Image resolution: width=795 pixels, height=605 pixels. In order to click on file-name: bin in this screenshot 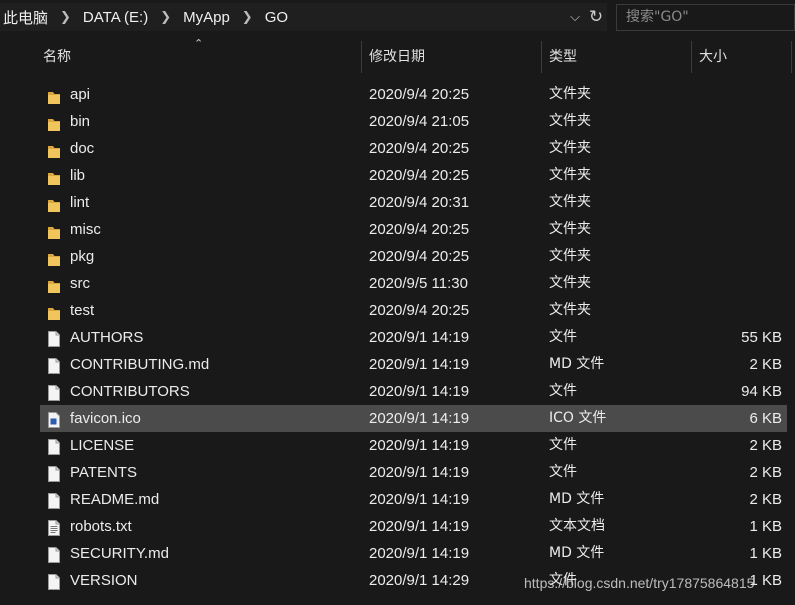, I will do `click(80, 121)`.